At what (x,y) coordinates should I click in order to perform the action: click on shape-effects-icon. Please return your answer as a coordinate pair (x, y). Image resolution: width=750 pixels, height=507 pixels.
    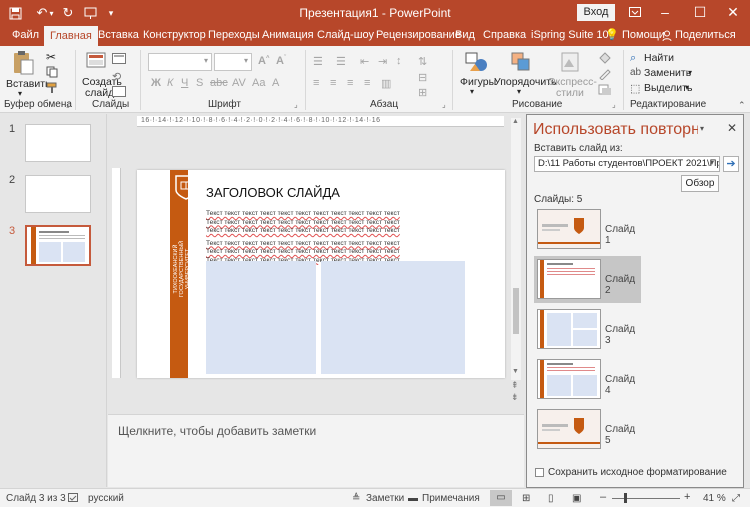
    Looking at the image, I should click on (605, 91).